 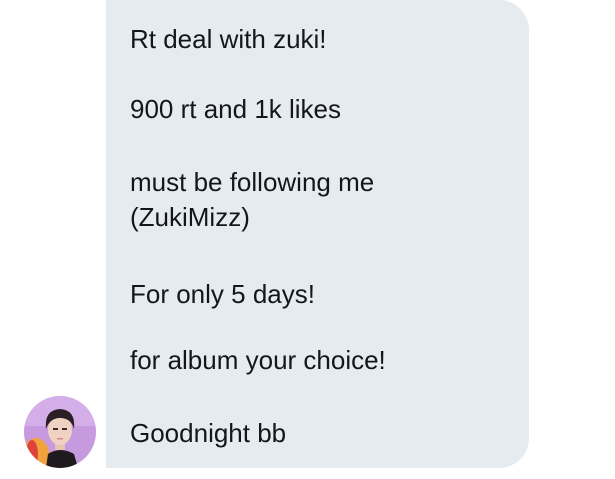 What do you see at coordinates (222, 294) in the screenshot?
I see `message-line-duration: For only 5 days!` at bounding box center [222, 294].